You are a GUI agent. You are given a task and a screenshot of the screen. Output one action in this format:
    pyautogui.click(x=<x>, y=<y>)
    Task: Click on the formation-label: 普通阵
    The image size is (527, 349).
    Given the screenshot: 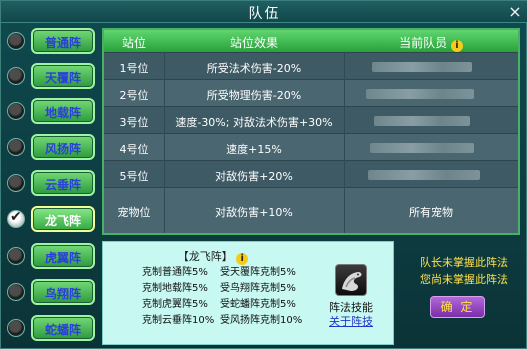 What is the action you would take?
    pyautogui.click(x=62, y=43)
    